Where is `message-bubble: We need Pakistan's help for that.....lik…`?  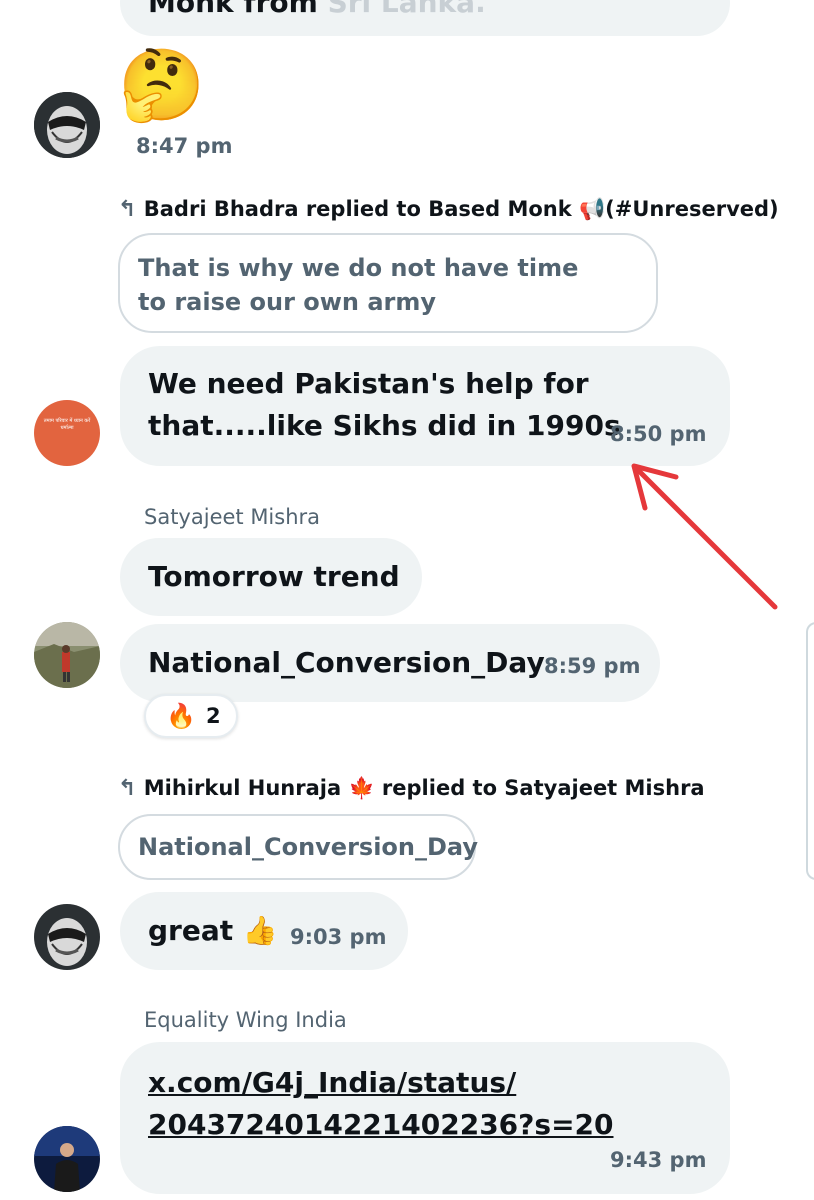
message-bubble: We need Pakistan's help for that.....lik… is located at coordinates (425, 406).